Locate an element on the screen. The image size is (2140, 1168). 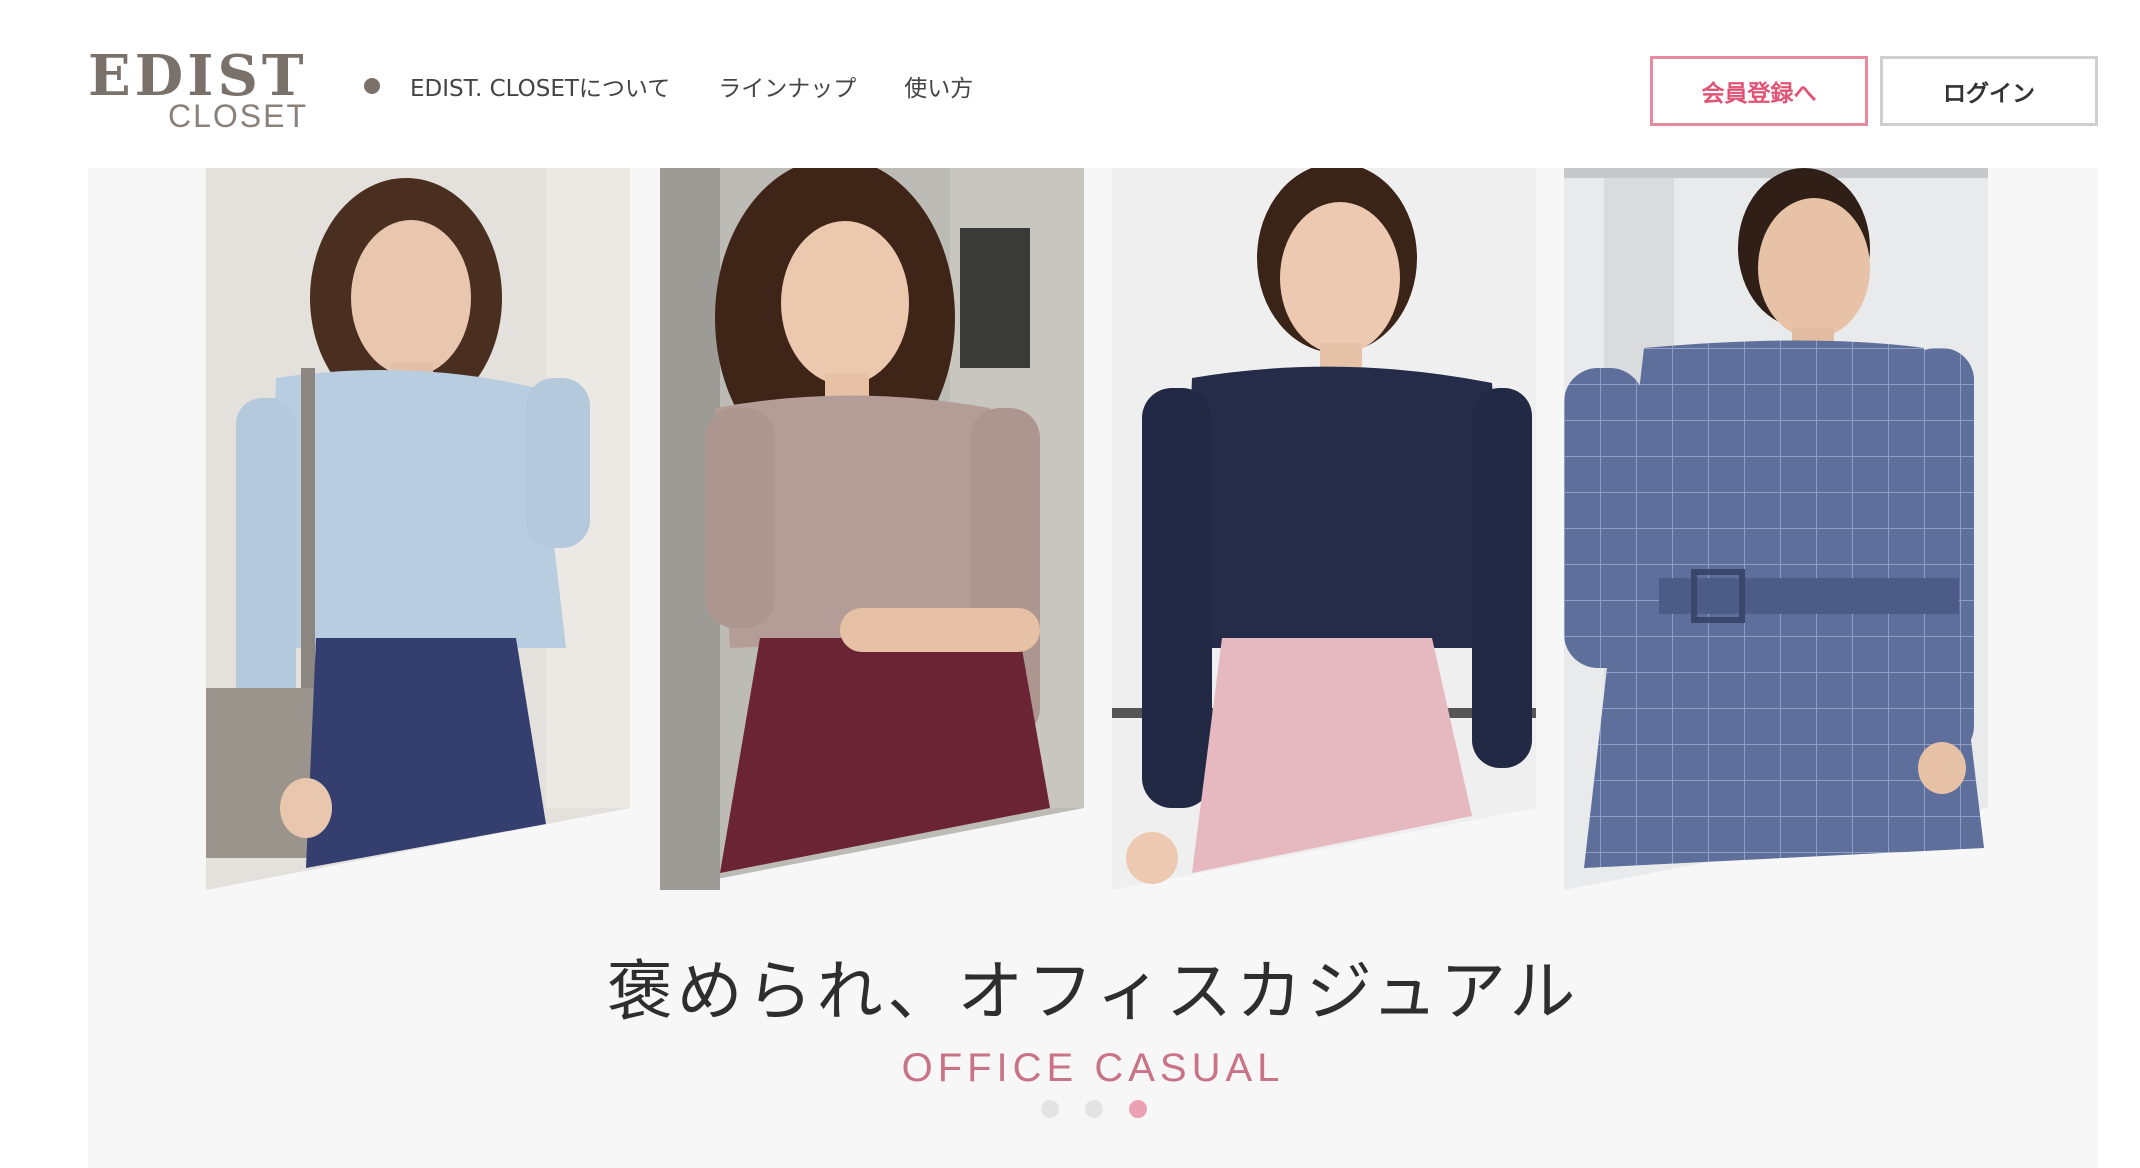
register-button: 会員登録へ is located at coordinates (1759, 91).